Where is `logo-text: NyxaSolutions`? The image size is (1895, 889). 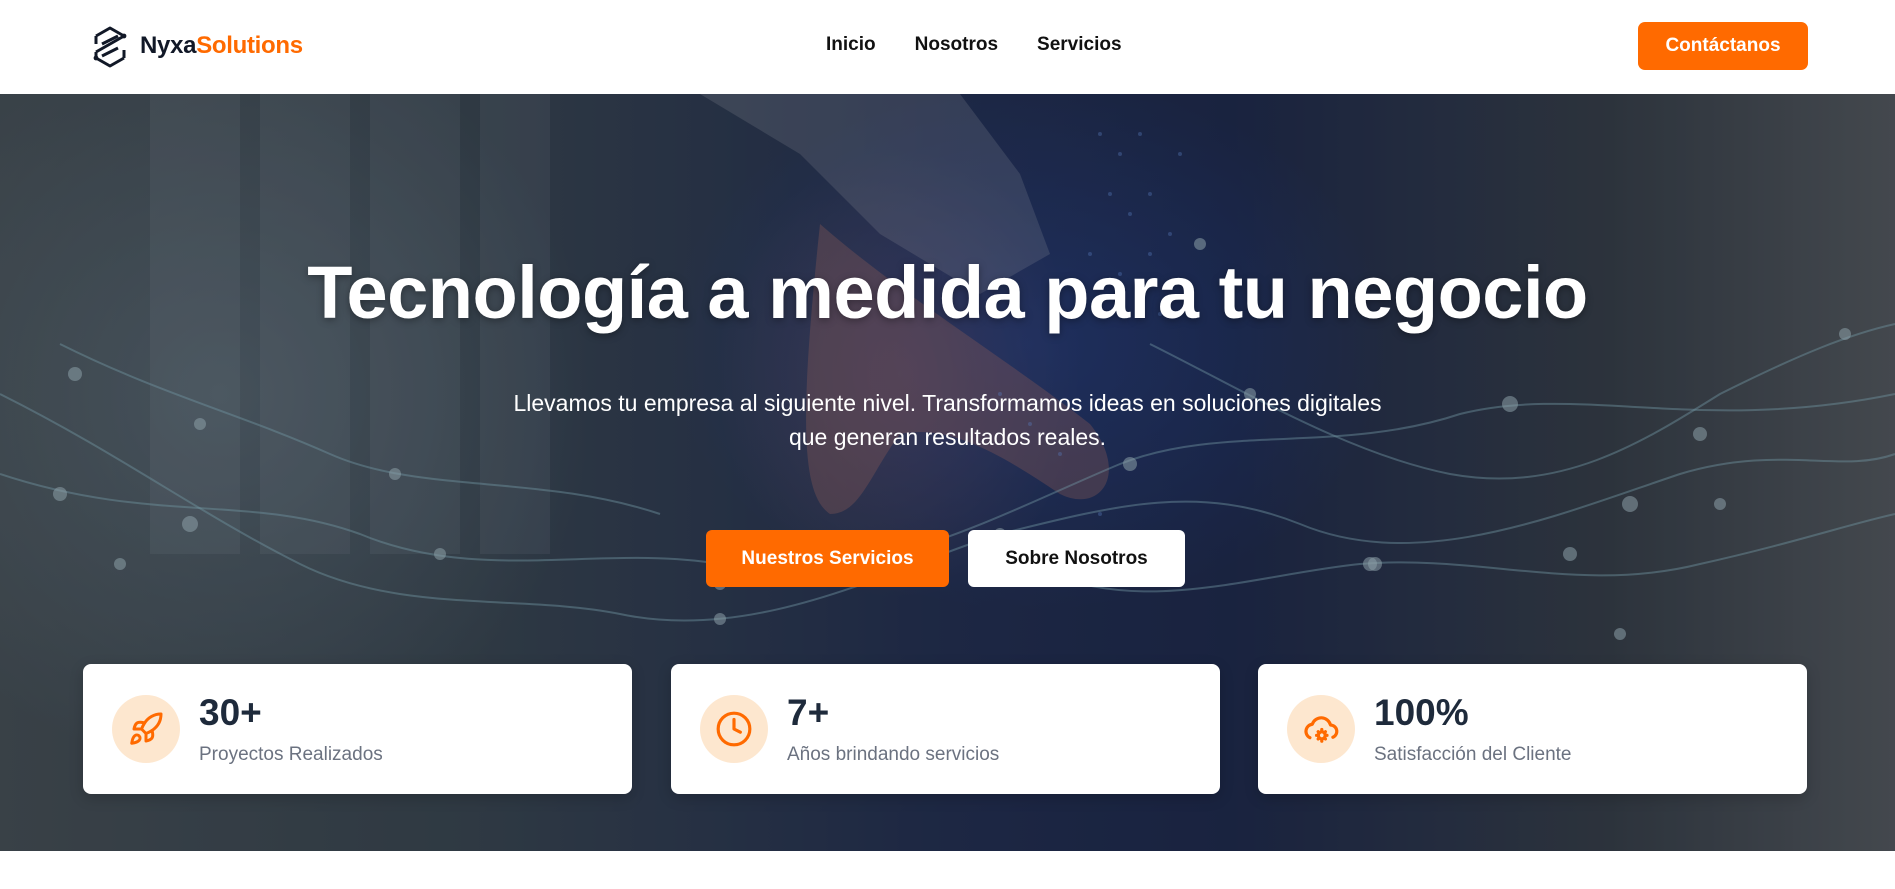
logo-text: NyxaSolutions is located at coordinates (221, 46).